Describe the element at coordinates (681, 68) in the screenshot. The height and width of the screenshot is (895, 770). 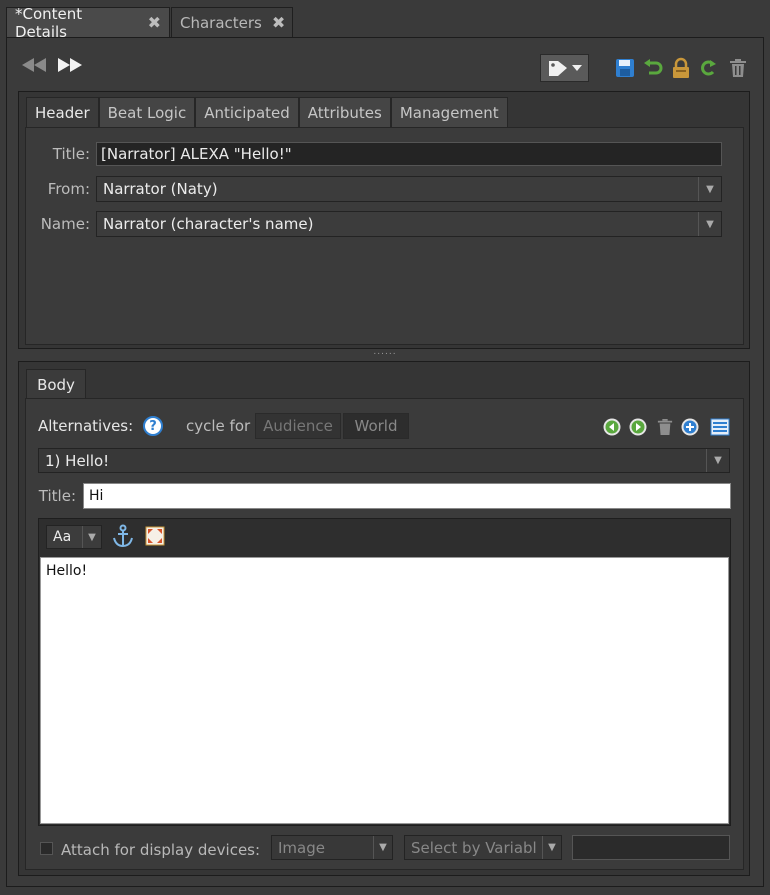
I see `lock-icon` at that location.